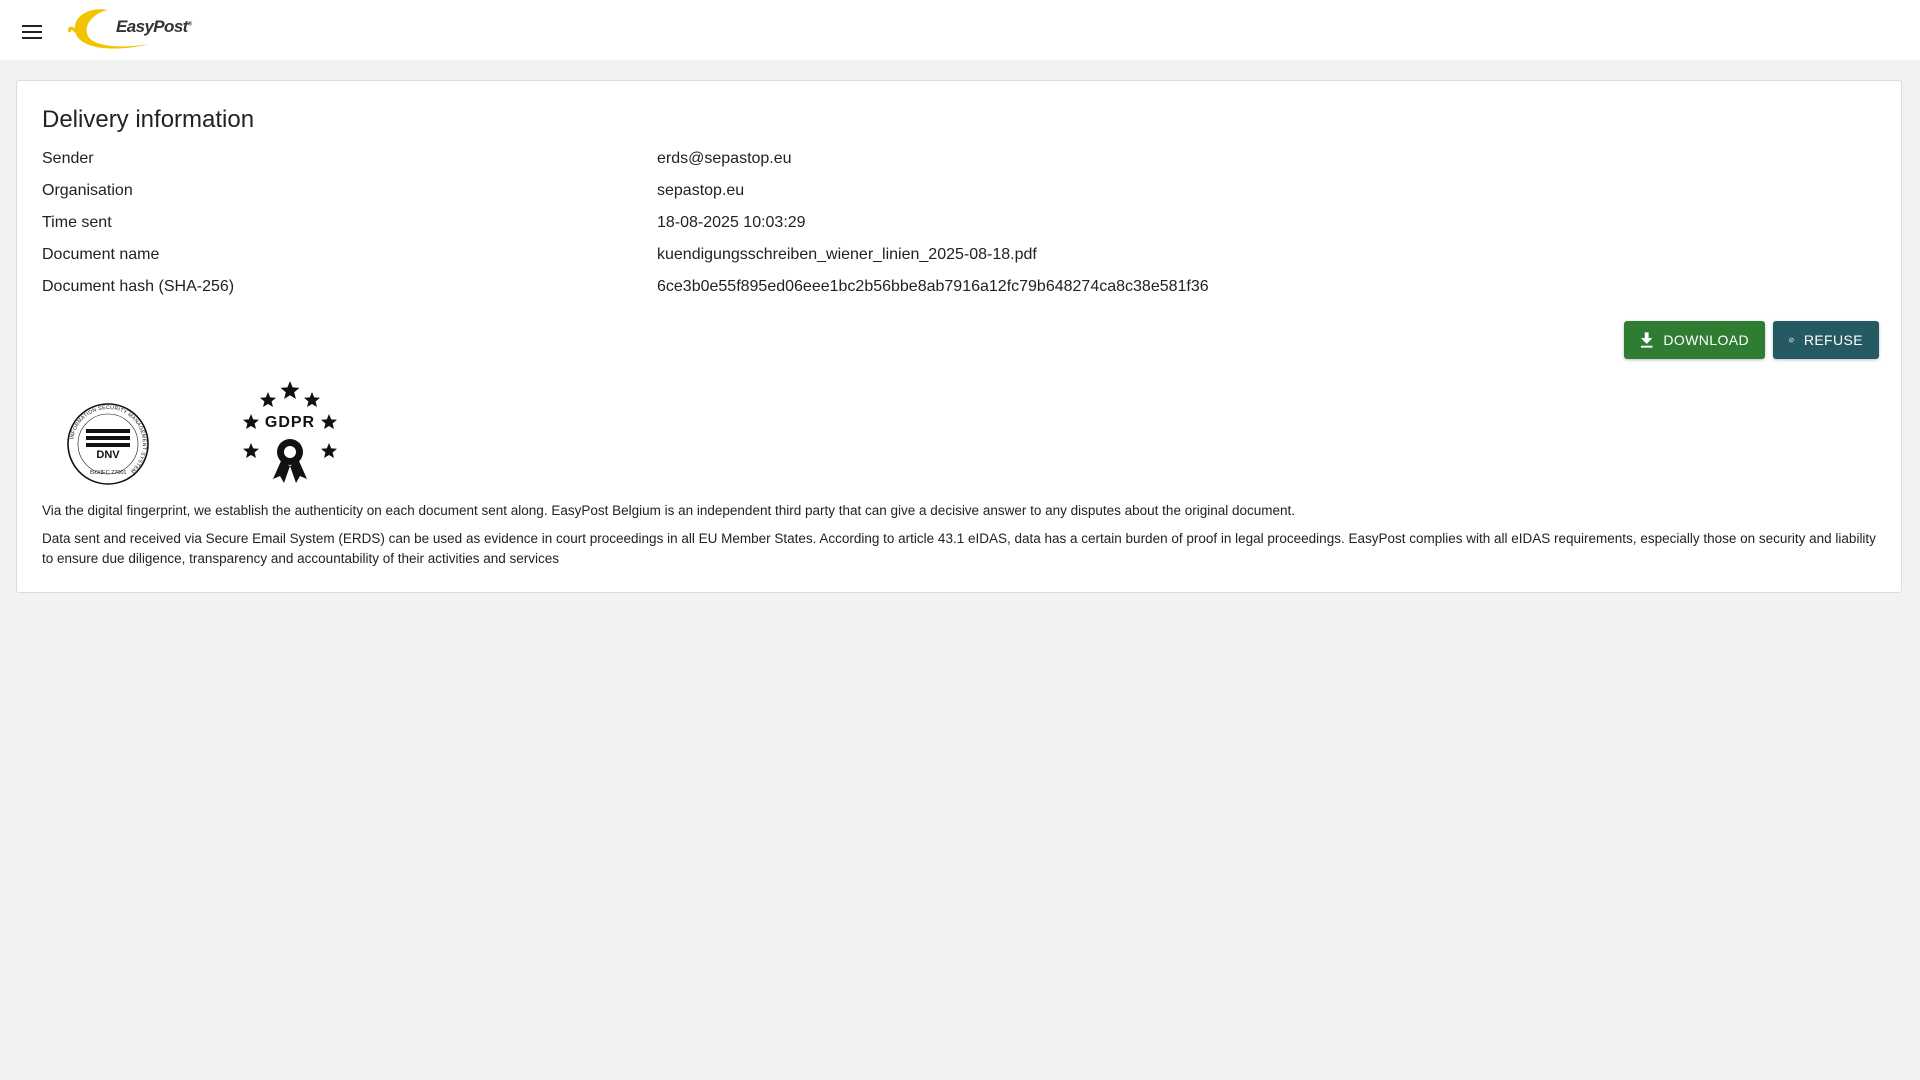  Describe the element at coordinates (1833, 340) in the screenshot. I see `refuse-label: REFUSE` at that location.